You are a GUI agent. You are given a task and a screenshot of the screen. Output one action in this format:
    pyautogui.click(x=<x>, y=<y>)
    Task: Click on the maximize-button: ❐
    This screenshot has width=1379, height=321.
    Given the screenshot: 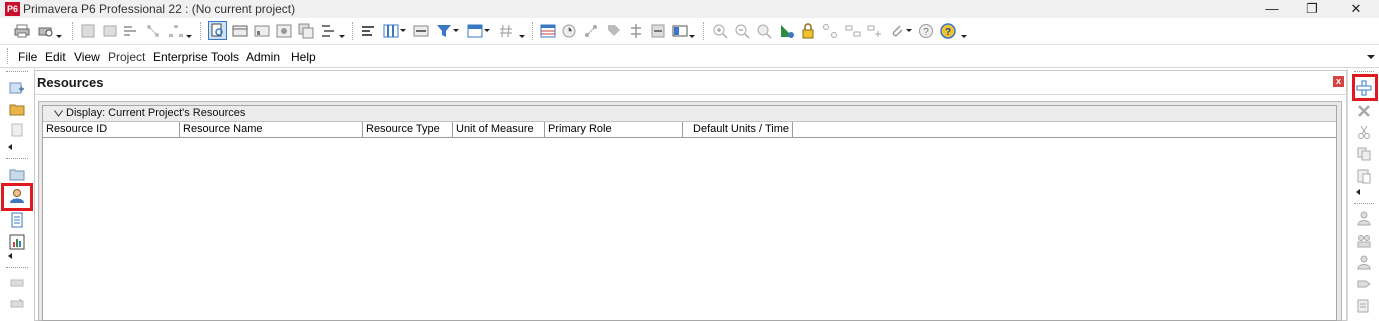 What is the action you would take?
    pyautogui.click(x=1312, y=9)
    